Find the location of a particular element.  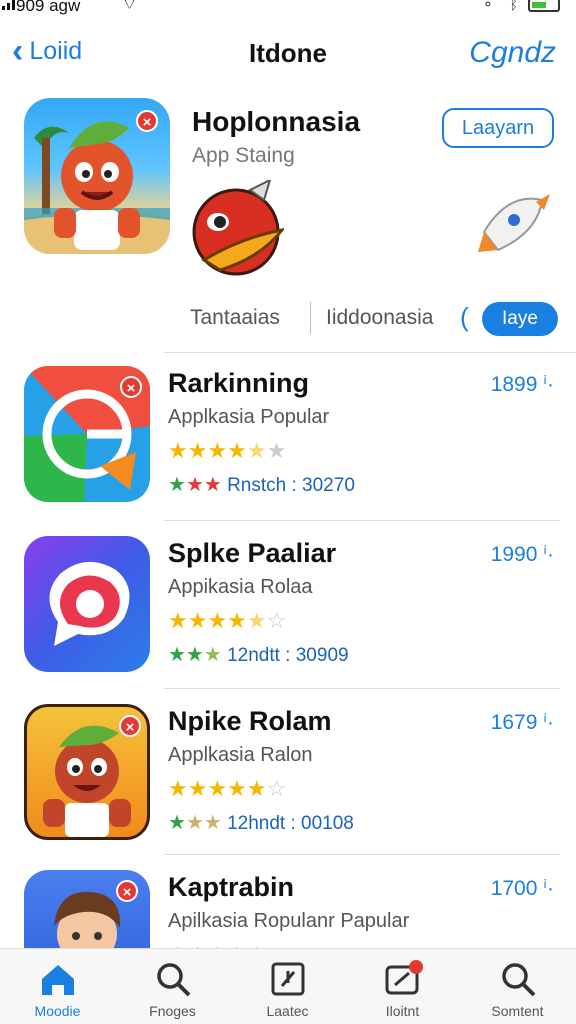

app-subtitle: Apilkasia Ropulanr Papular is located at coordinates (289, 921).